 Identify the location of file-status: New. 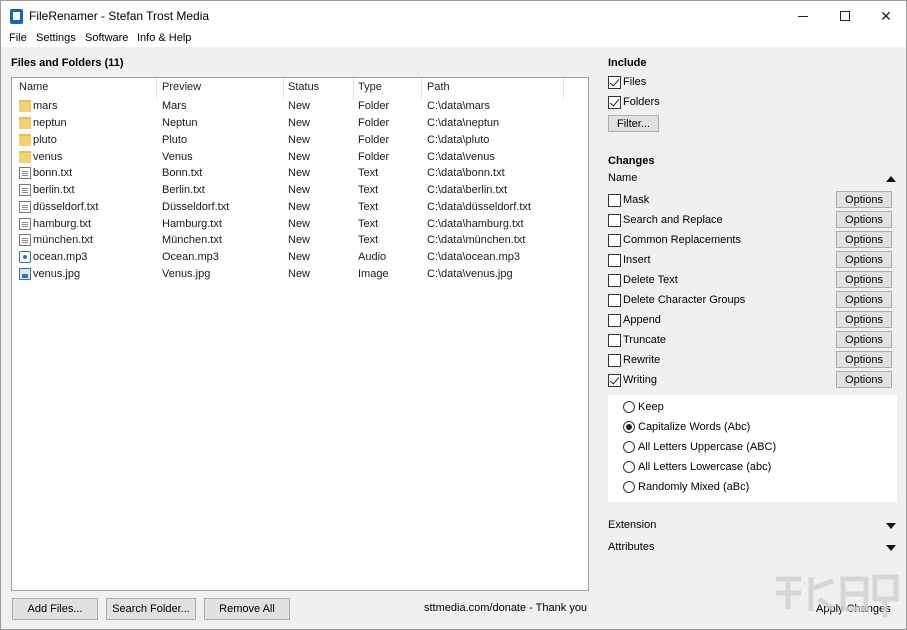
(299, 140).